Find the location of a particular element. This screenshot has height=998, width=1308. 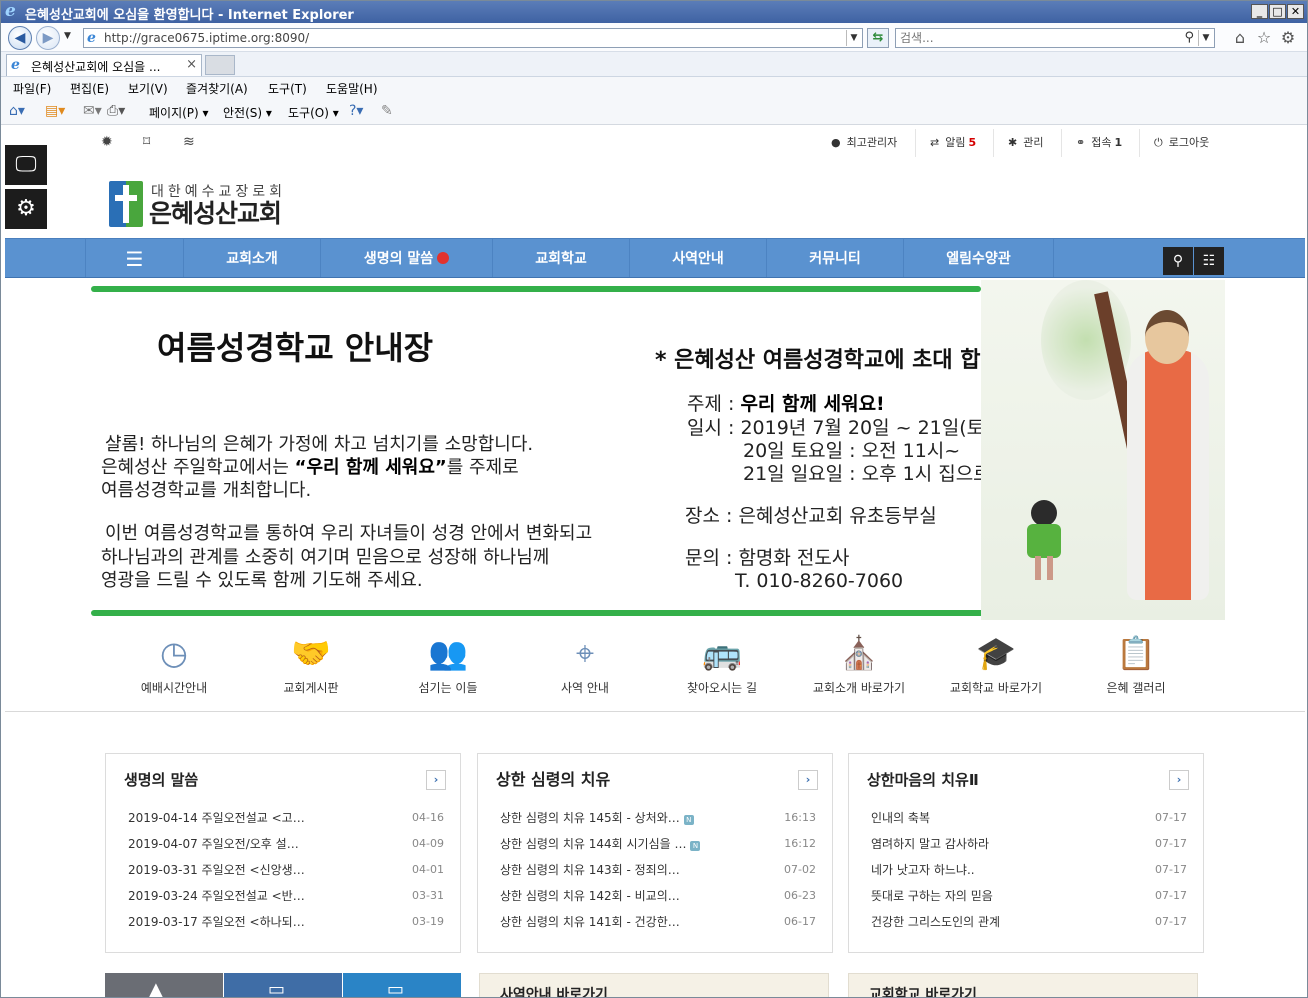

address-dropdown-icon: ▼ is located at coordinates (853, 38).